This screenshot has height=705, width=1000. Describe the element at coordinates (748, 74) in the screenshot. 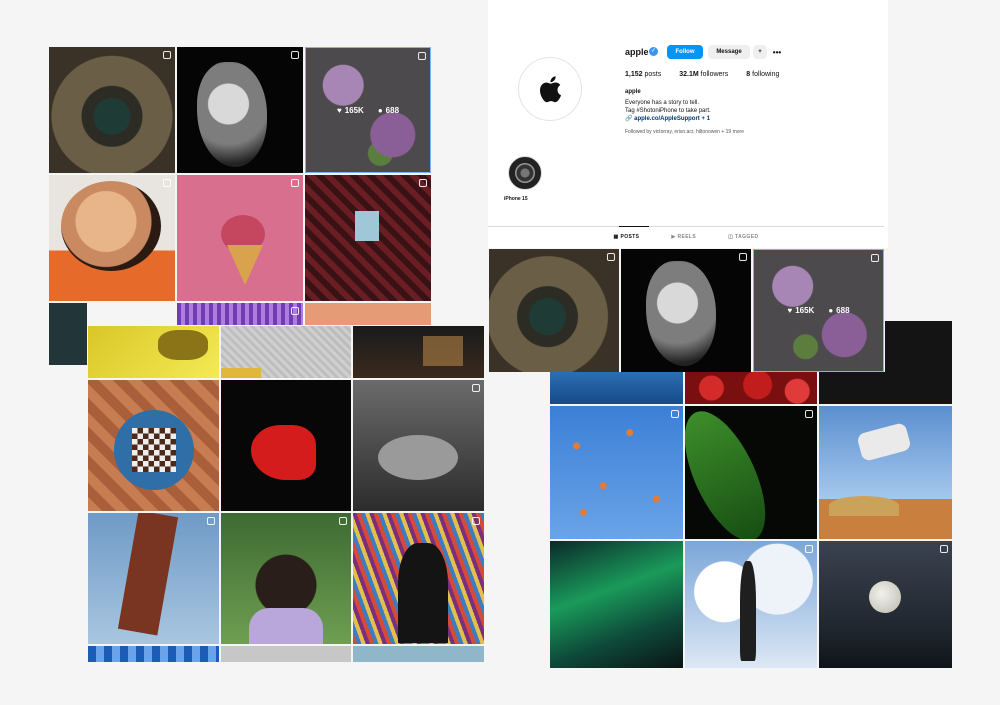

I see `following-count: 8` at that location.